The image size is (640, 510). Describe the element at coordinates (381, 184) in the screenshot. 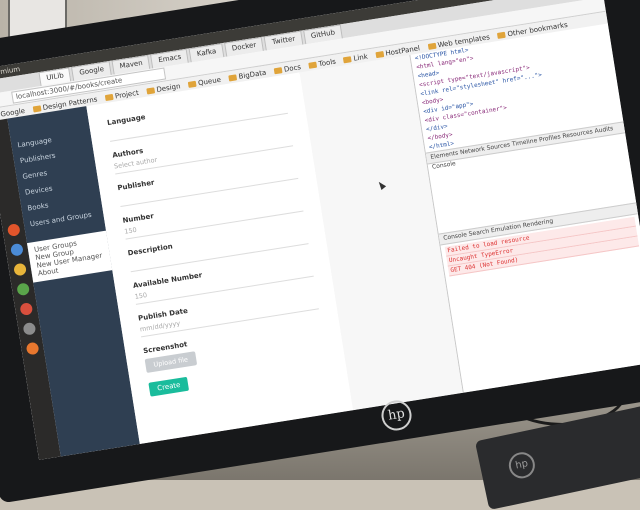

I see `mouse-cursor-icon` at that location.